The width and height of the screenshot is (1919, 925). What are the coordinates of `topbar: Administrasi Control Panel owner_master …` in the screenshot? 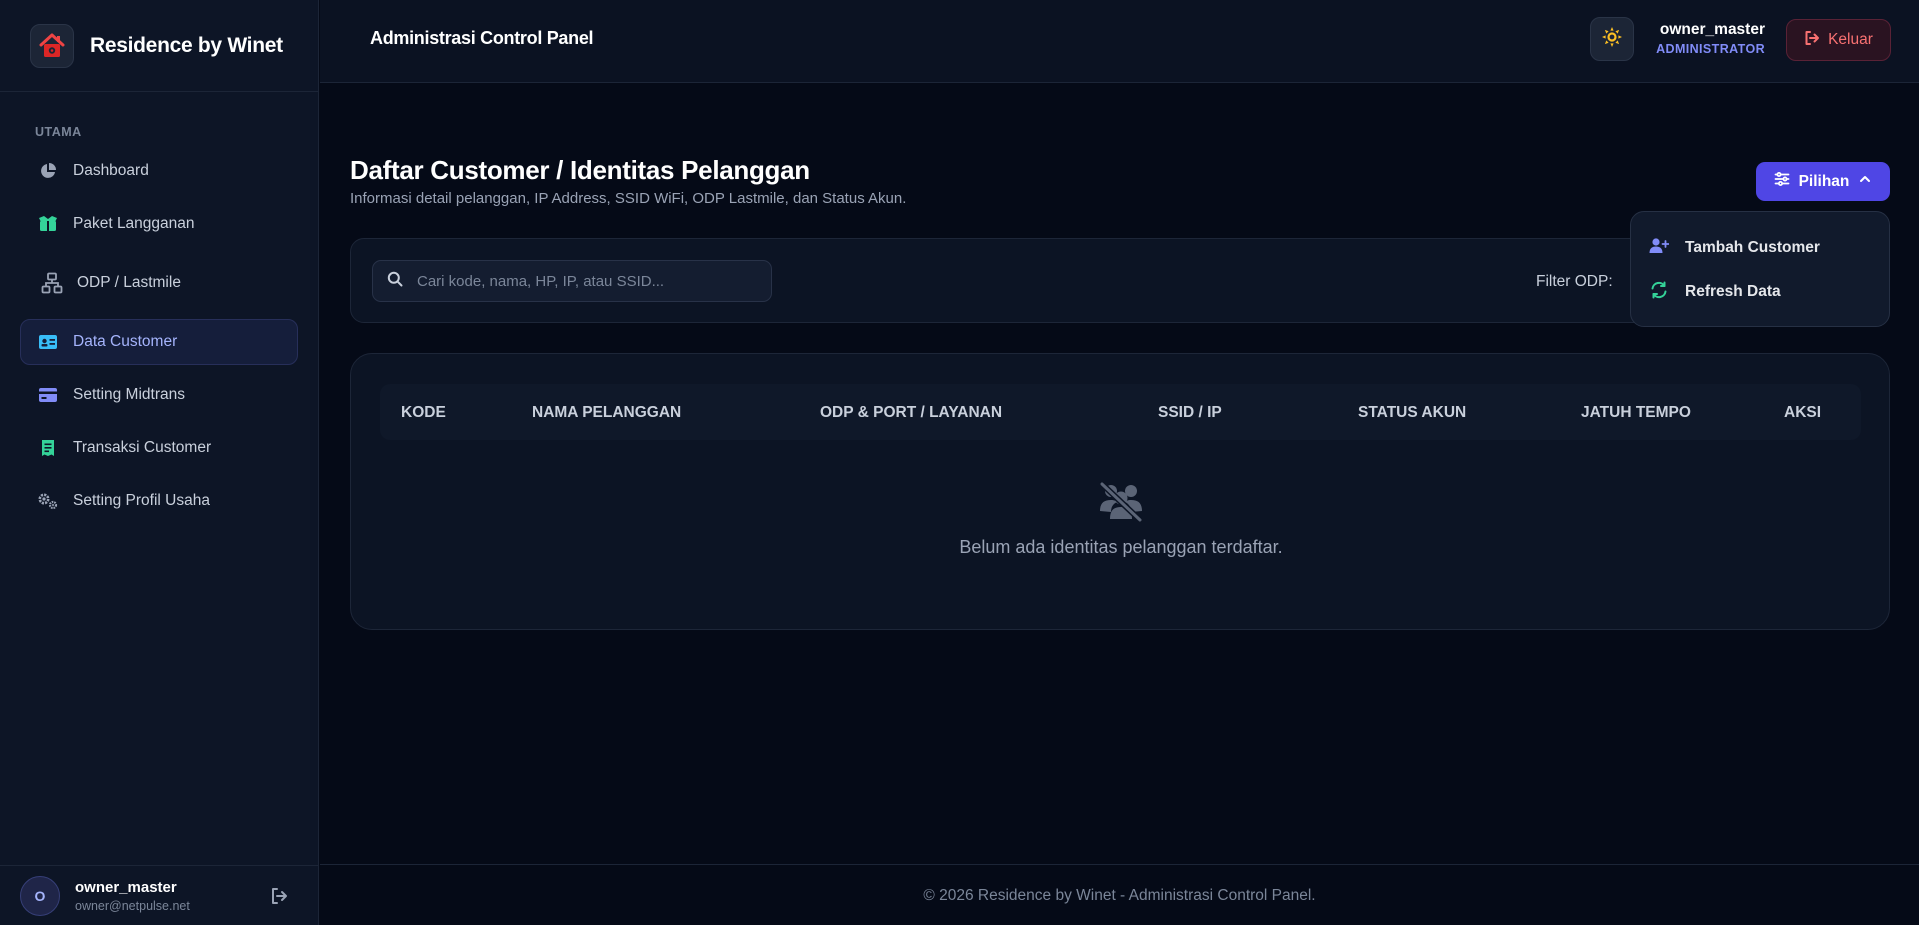 It's located at (1119, 41).